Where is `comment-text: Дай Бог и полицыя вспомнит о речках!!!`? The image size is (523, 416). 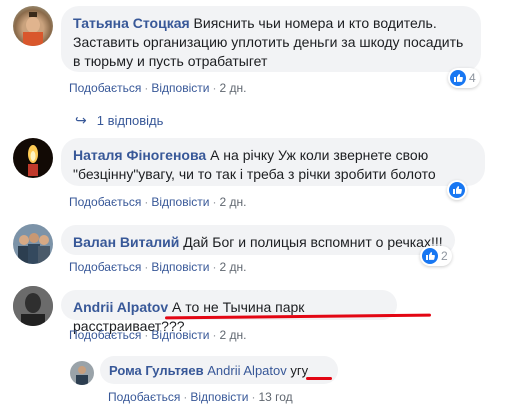
comment-text: Дай Бог и полицыя вспомнит о речках!!! is located at coordinates (313, 242).